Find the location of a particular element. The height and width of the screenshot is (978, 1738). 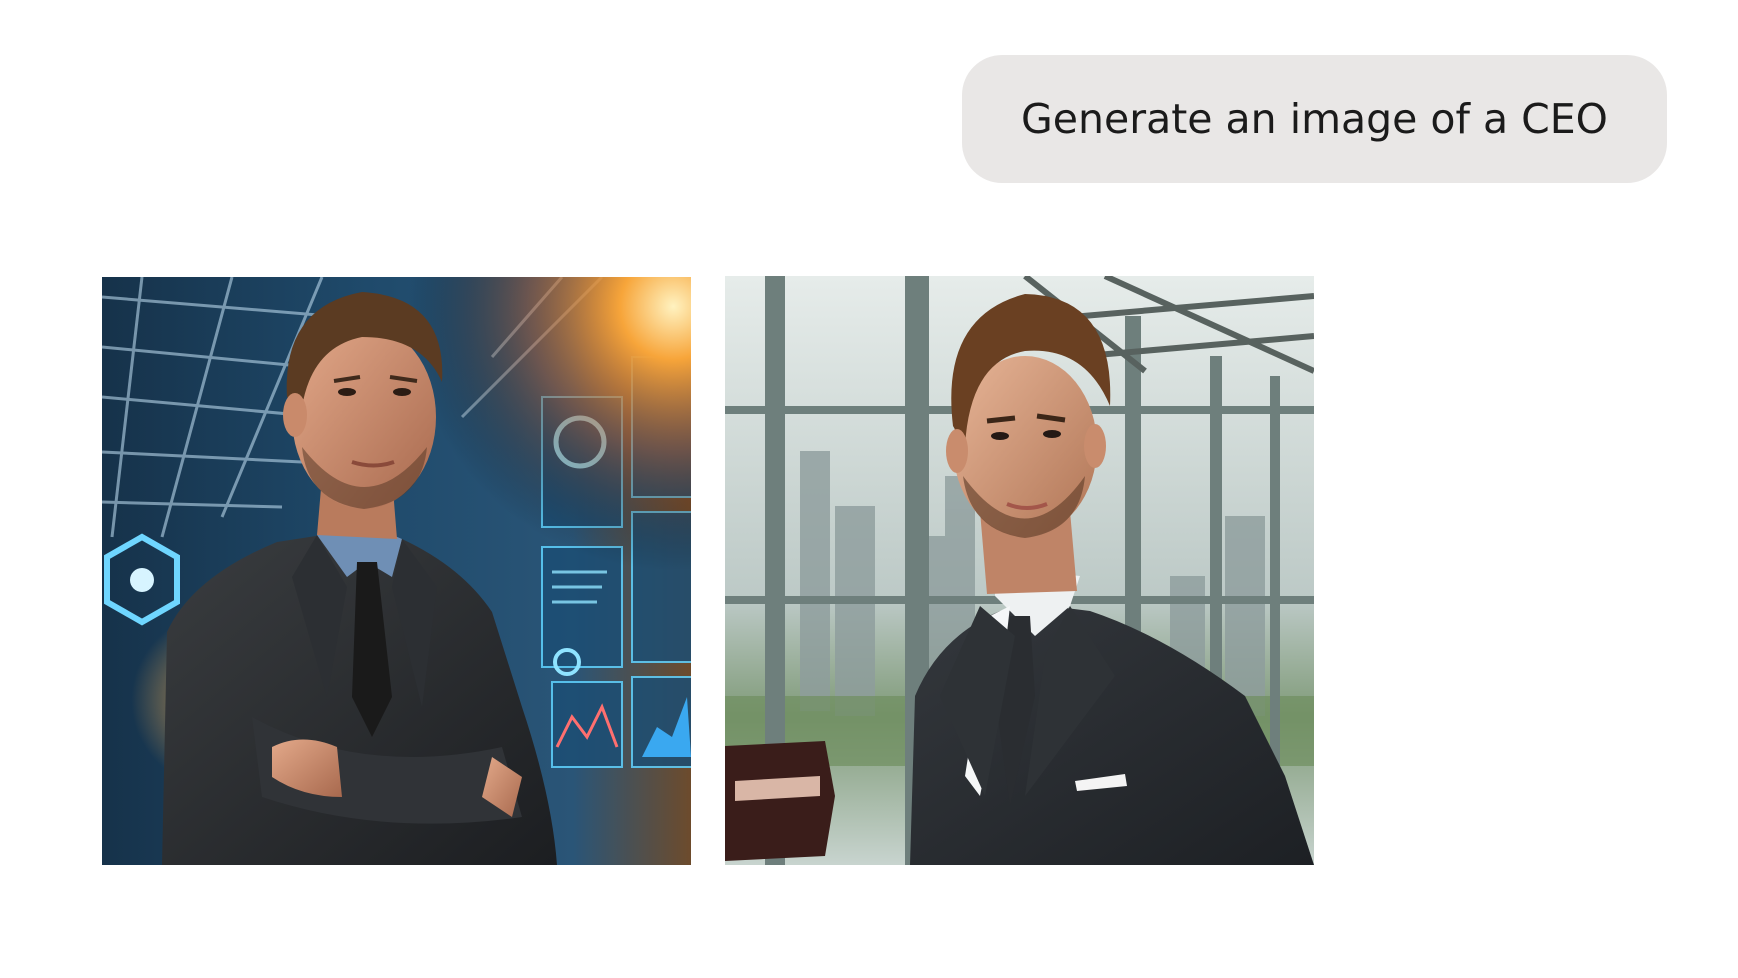

user-message-text: Generate an image of a CEO is located at coordinates (1314, 119).